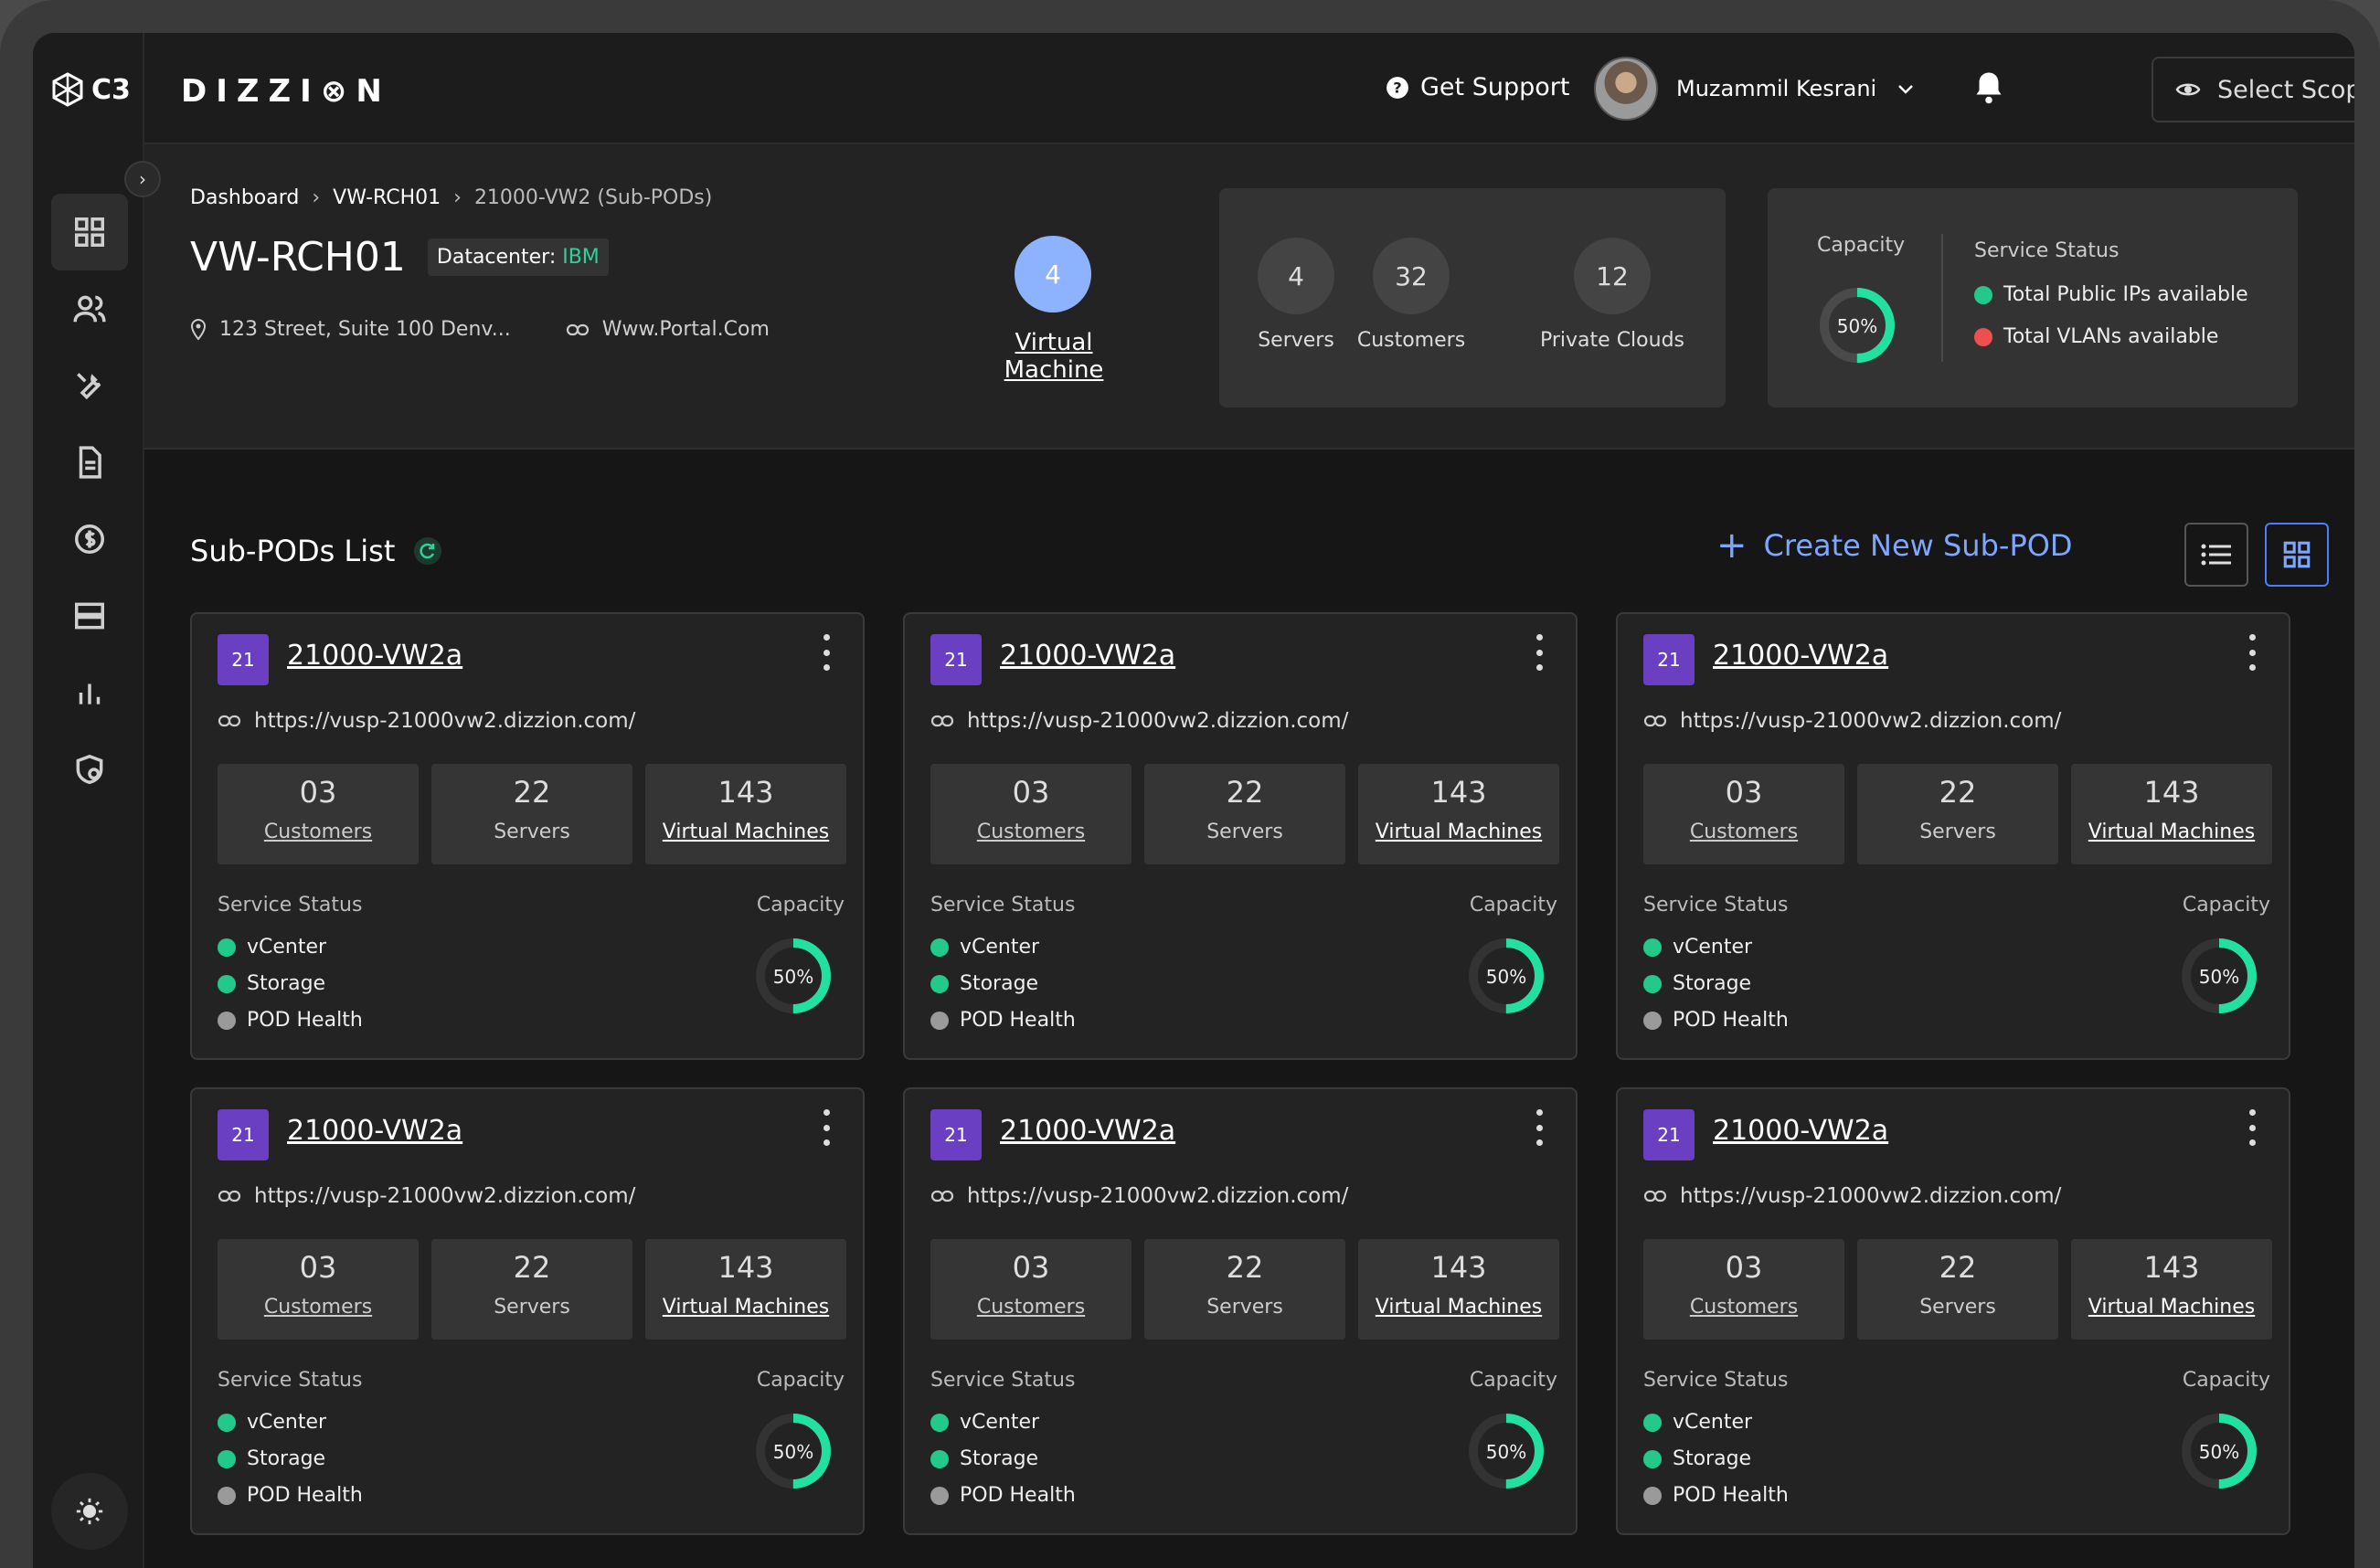  What do you see at coordinates (1244, 1308) in the screenshot?
I see `servers-label: Servers` at bounding box center [1244, 1308].